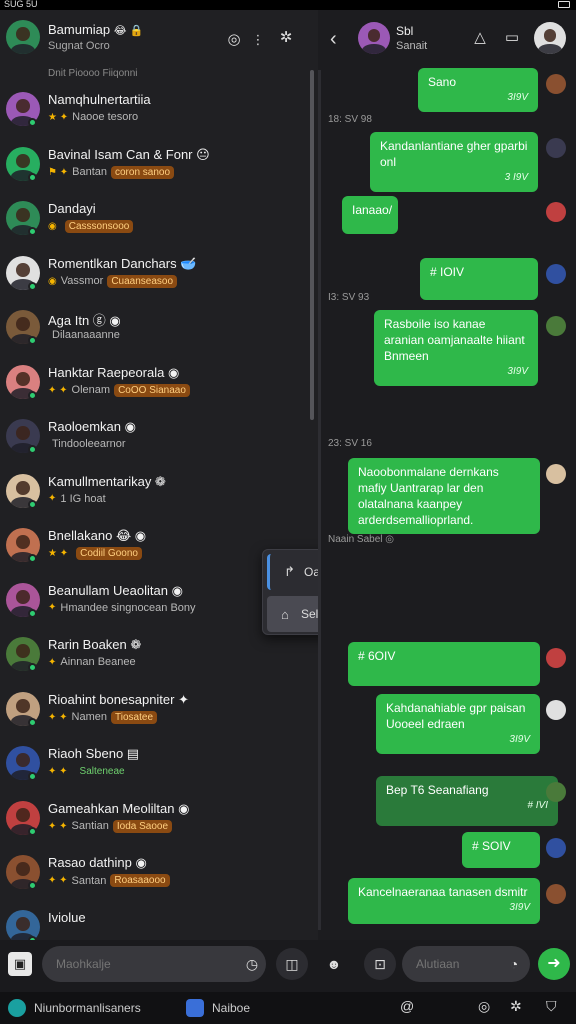 This screenshot has width=576, height=1024. Describe the element at coordinates (454, 154) in the screenshot. I see `message-text: Kandanlantiane gher gparbi onl` at that location.